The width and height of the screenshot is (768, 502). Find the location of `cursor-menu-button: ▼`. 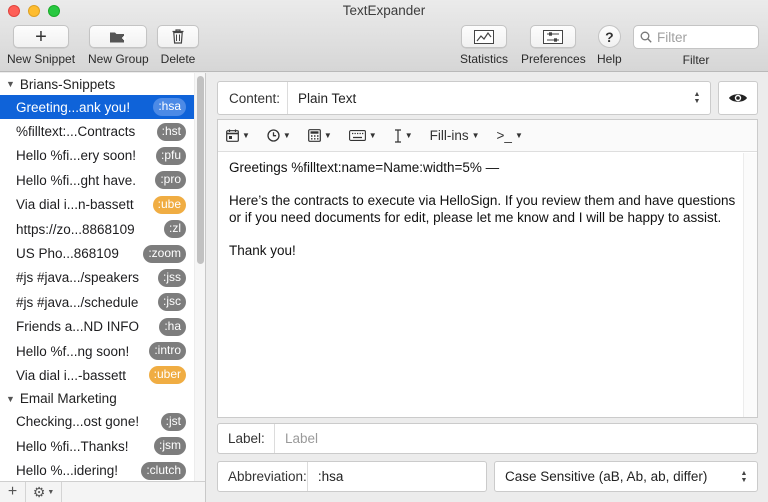

cursor-menu-button: ▼ is located at coordinates (403, 135).